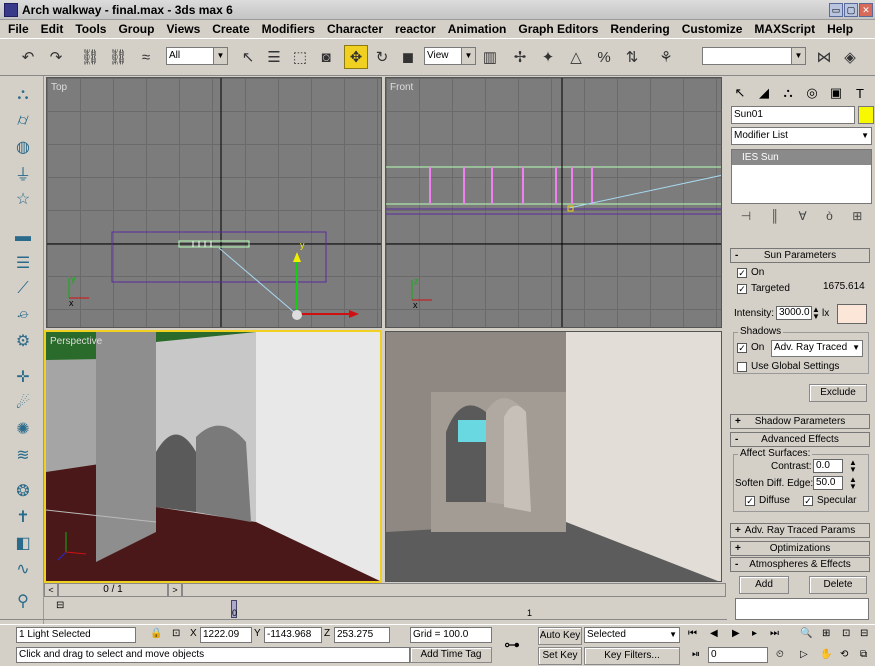 The width and height of the screenshot is (875, 666). Describe the element at coordinates (226, 635) in the screenshot. I see `x-coordinate-field: 1222.09` at that location.